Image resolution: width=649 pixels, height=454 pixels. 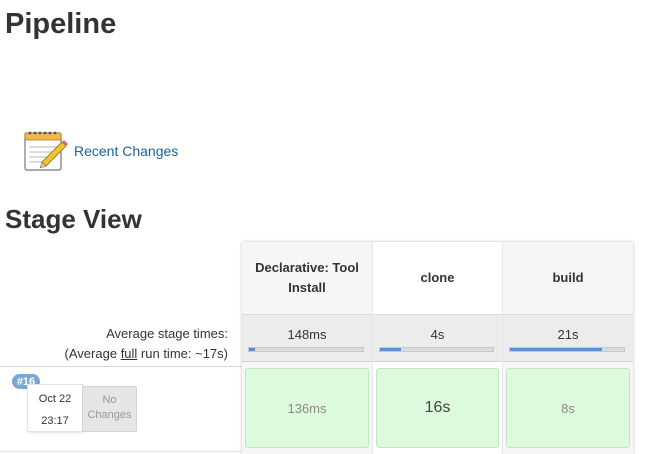 What do you see at coordinates (568, 277) in the screenshot?
I see `stage-header: build` at bounding box center [568, 277].